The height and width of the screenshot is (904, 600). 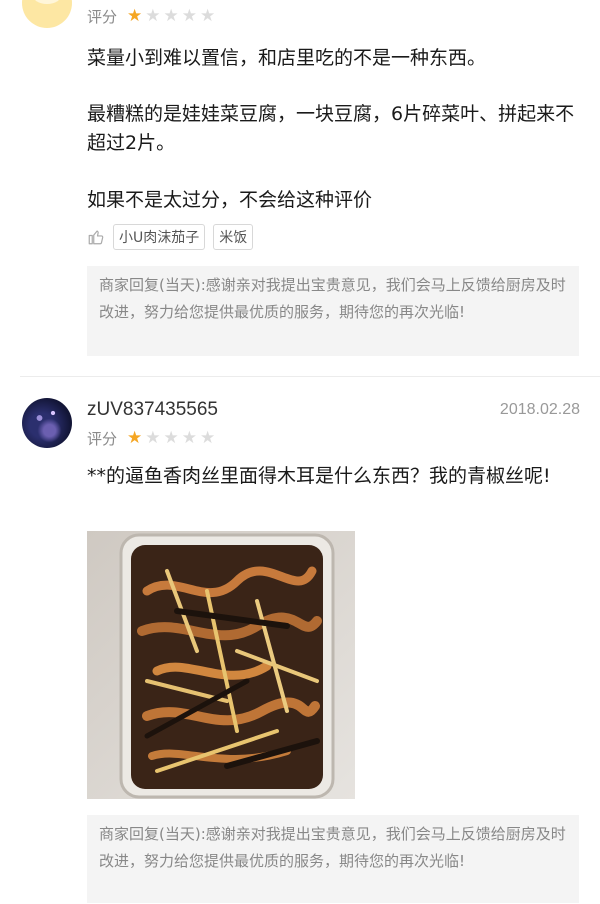 I want to click on dish-tag: 小U肉沫茄子, so click(x=159, y=237).